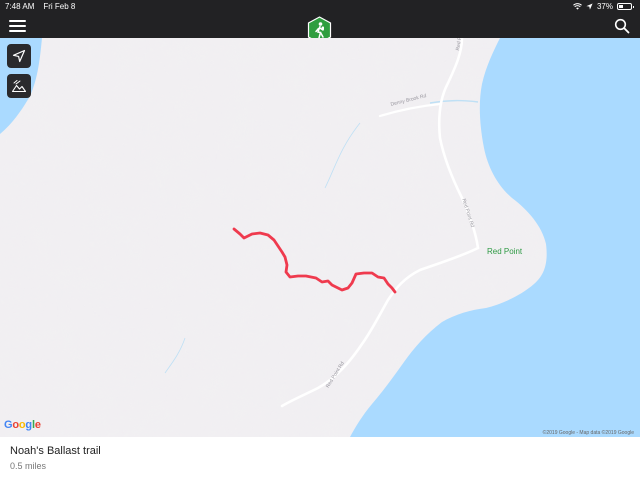 This screenshot has width=640, height=480. Describe the element at coordinates (18, 26) in the screenshot. I see `hamburger-menu-icon` at that location.